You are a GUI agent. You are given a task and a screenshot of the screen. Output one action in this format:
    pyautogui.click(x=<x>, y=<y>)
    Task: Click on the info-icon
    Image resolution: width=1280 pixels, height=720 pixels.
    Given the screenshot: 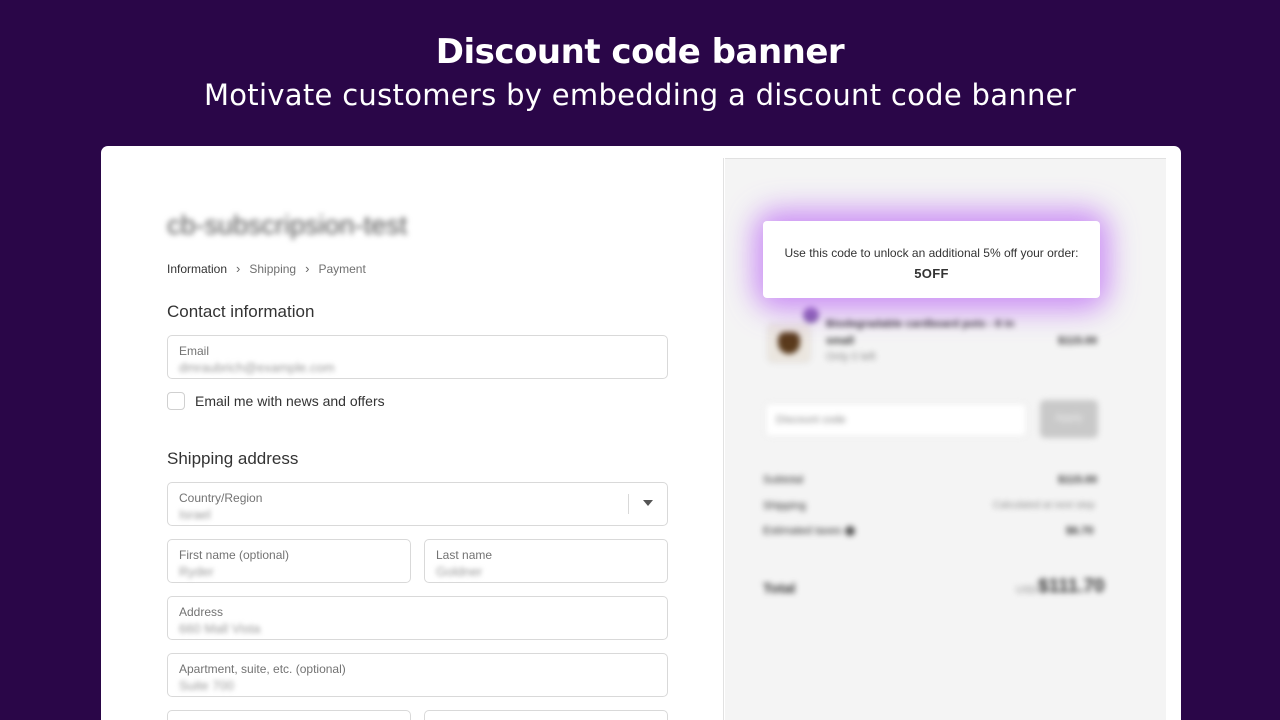 What is the action you would take?
    pyautogui.click(x=850, y=531)
    